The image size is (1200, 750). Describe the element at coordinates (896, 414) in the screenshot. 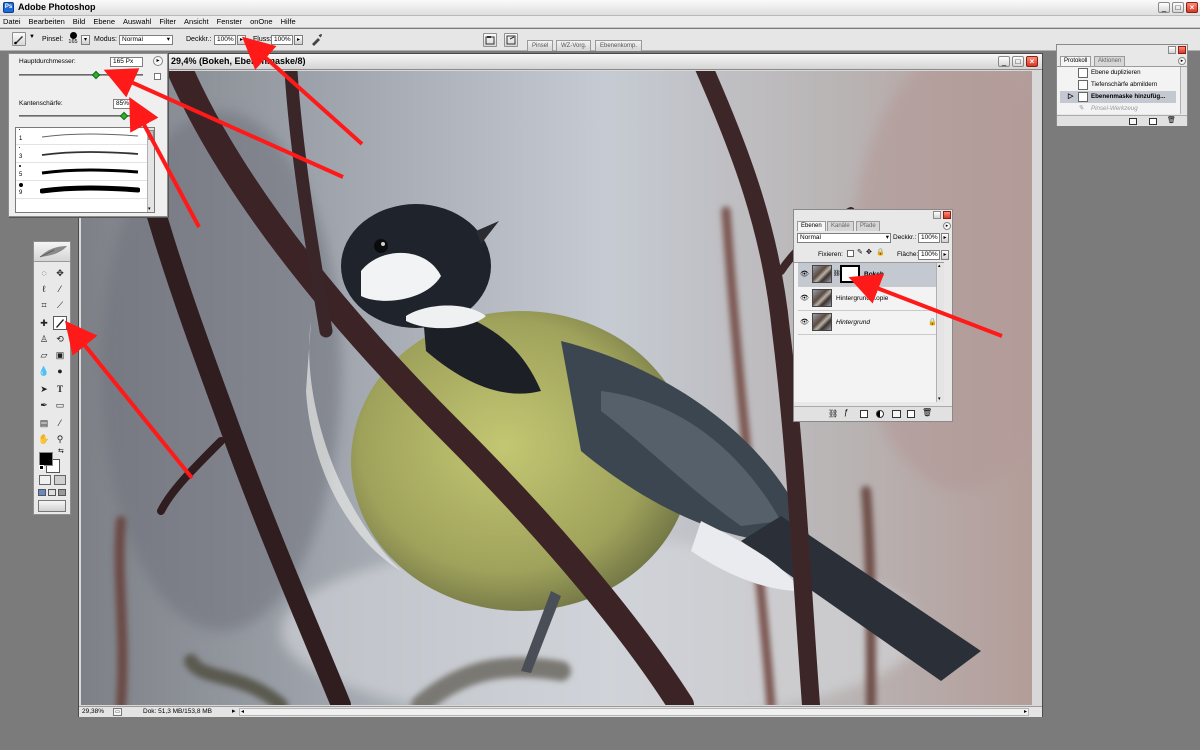

I see `new-group-icon` at that location.